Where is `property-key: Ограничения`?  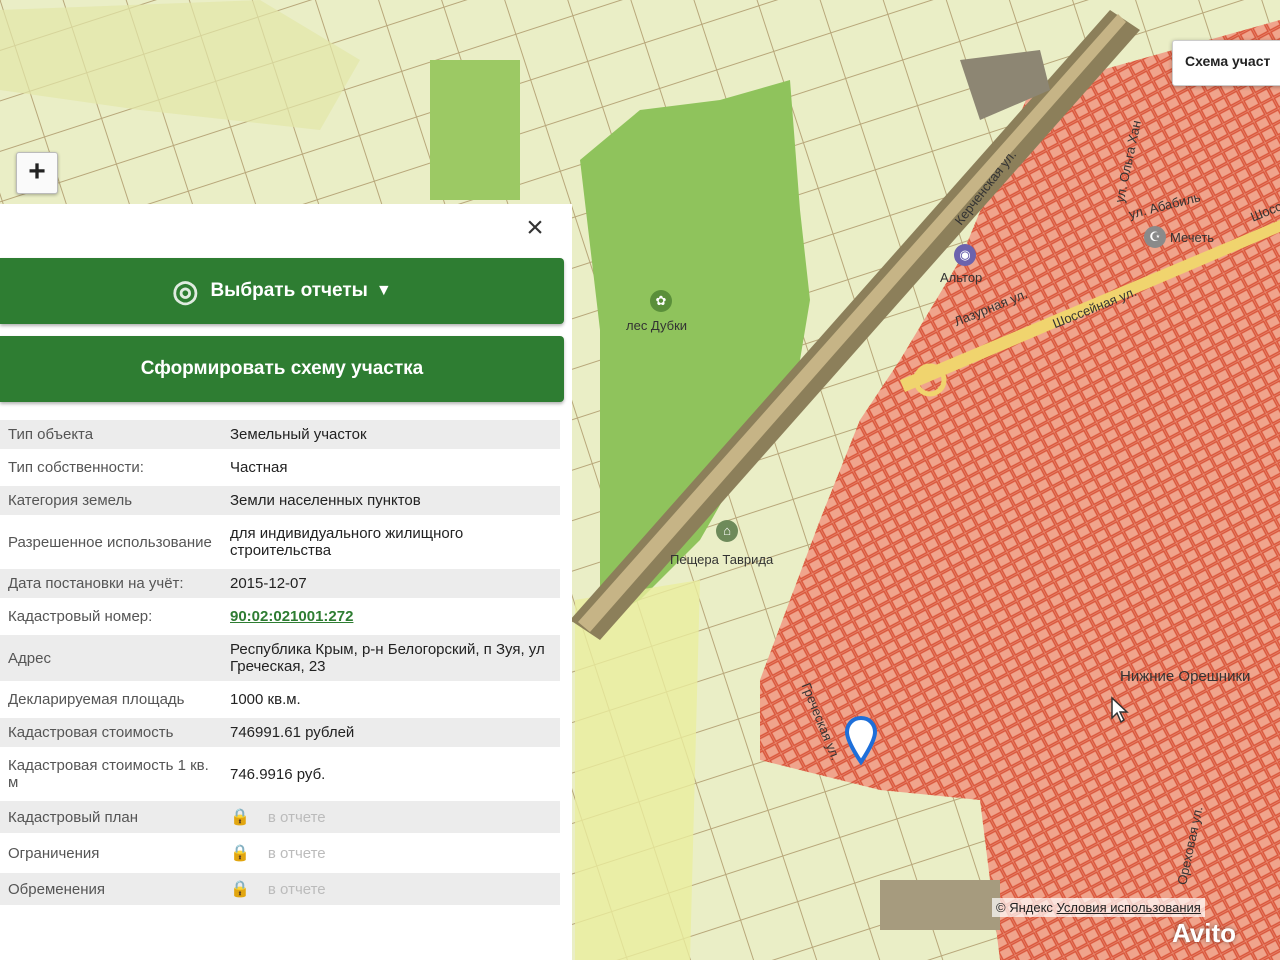
property-key: Ограничения is located at coordinates (54, 853).